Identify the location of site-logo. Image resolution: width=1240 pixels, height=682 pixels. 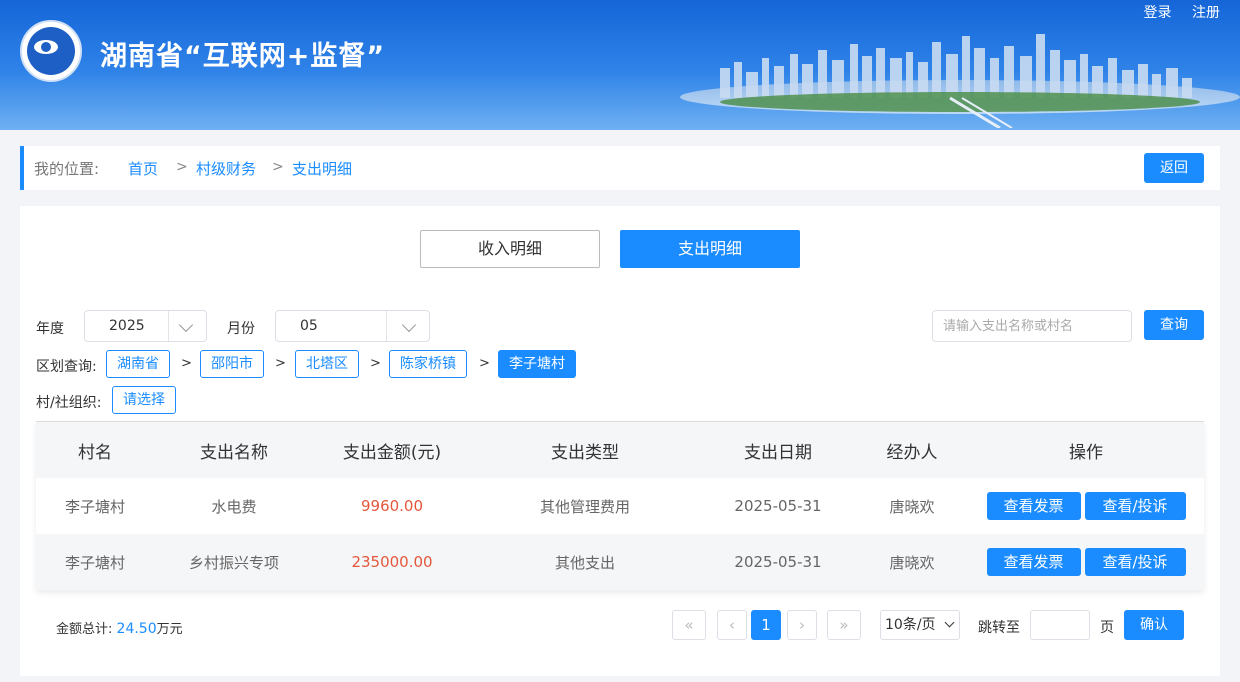
(51, 51).